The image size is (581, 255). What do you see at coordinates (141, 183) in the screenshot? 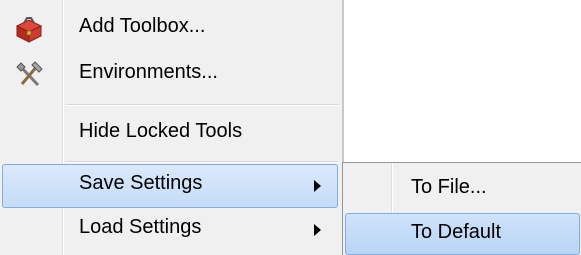
I see `menu-item-label: Save Settings` at bounding box center [141, 183].